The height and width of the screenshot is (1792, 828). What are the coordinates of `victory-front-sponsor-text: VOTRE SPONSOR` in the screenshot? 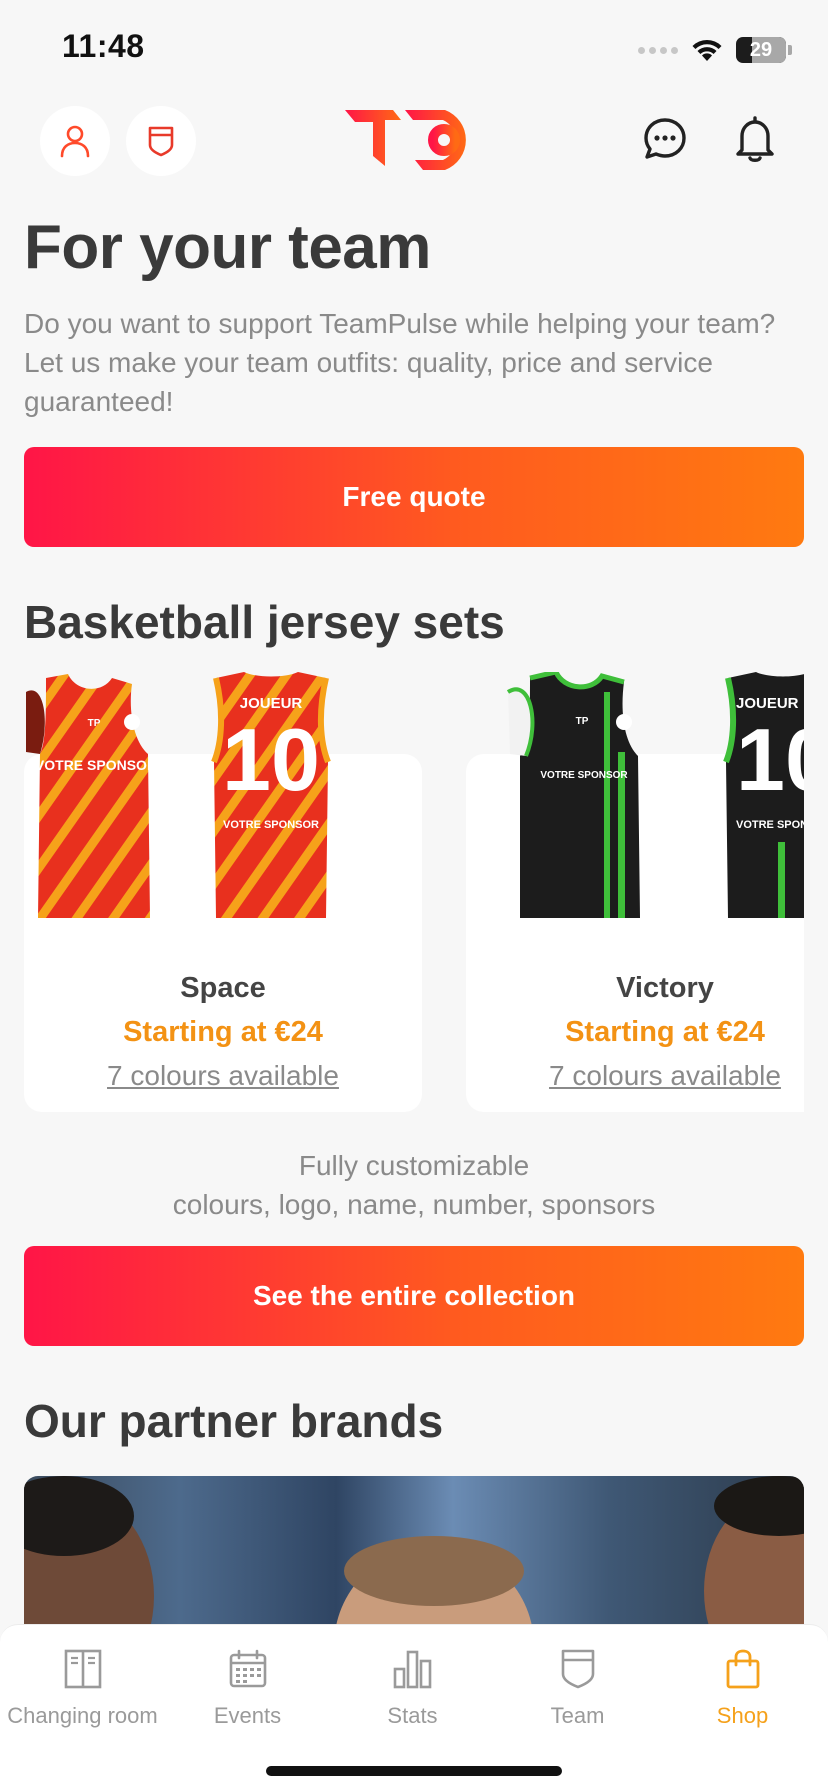 It's located at (584, 775).